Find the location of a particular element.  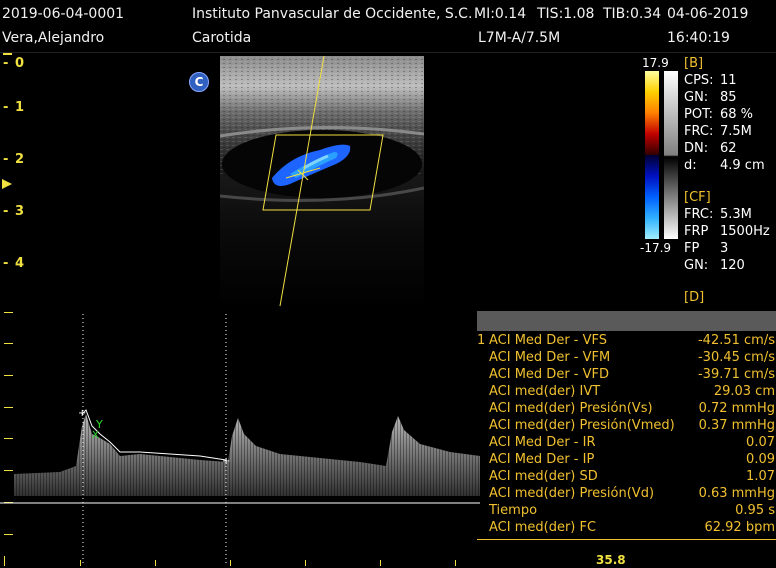

measurement-row: ACI med(der) FC 62.92 bpm is located at coordinates (626, 528).